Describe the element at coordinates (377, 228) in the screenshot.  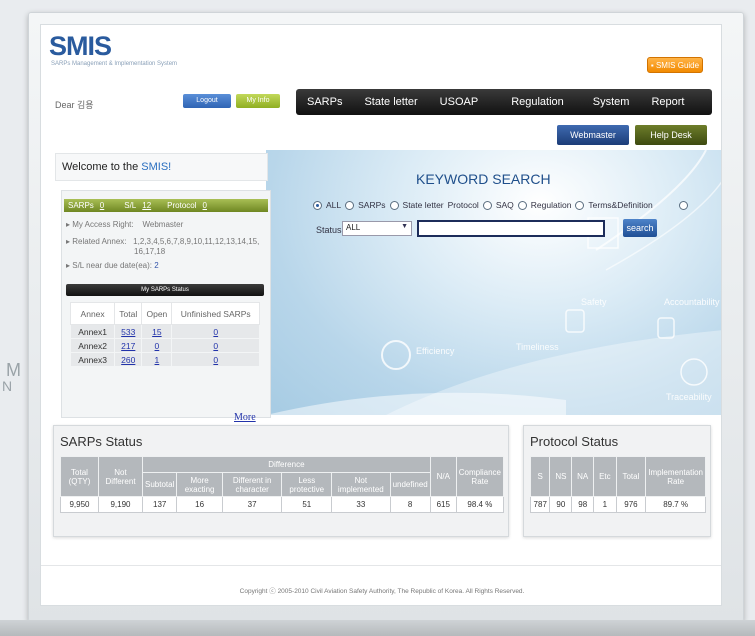
I see `status-select: ALL ▼` at that location.